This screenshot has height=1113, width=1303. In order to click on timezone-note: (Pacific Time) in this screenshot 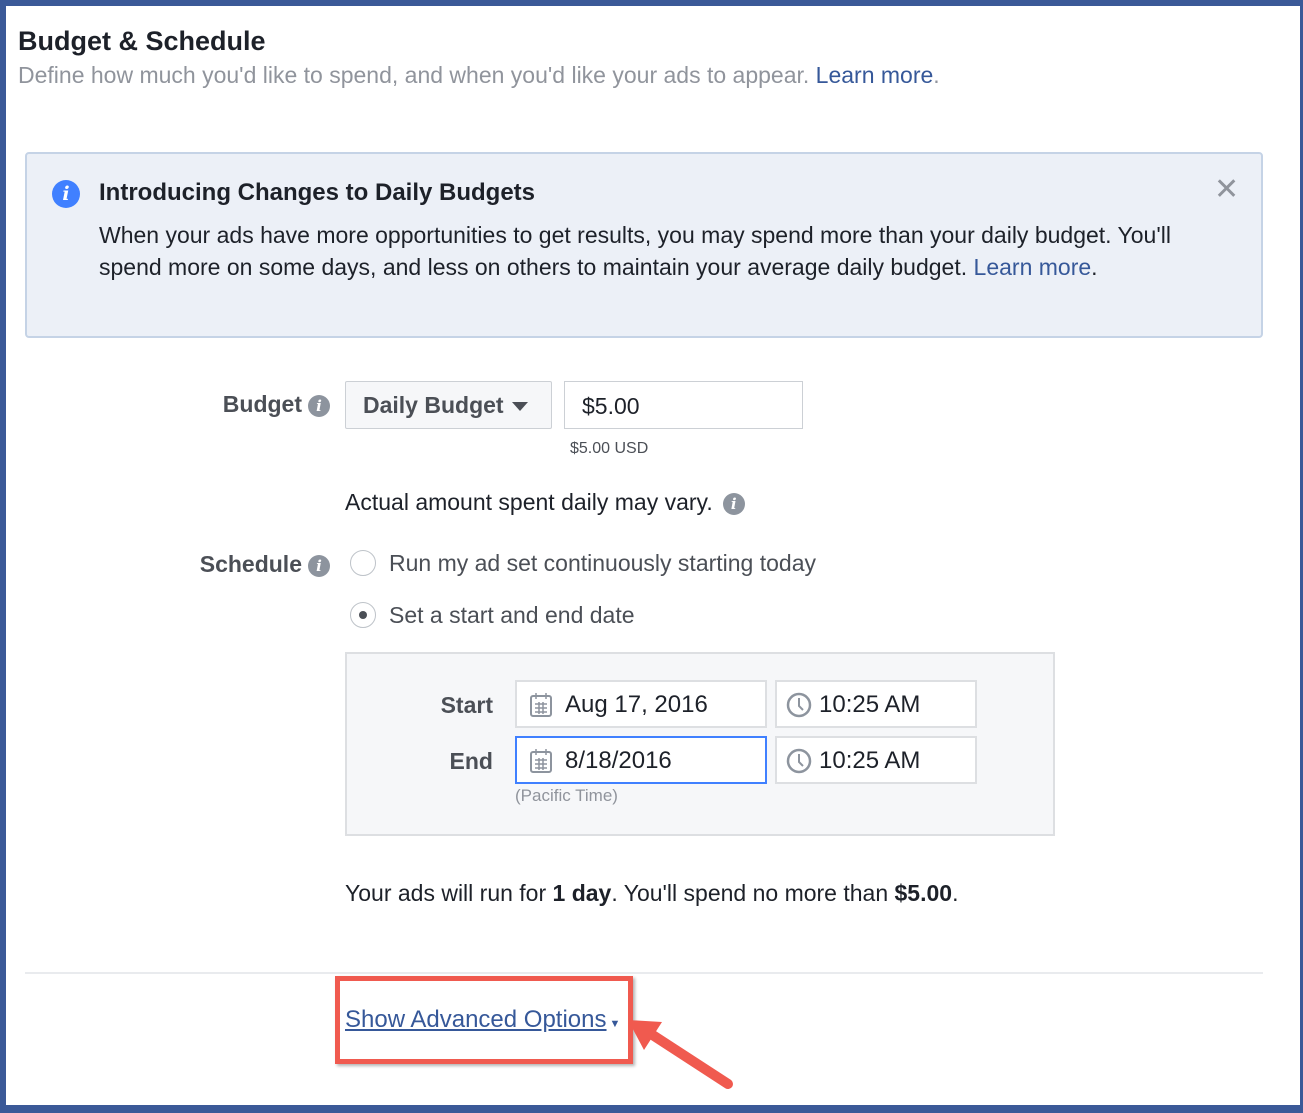, I will do `click(566, 795)`.